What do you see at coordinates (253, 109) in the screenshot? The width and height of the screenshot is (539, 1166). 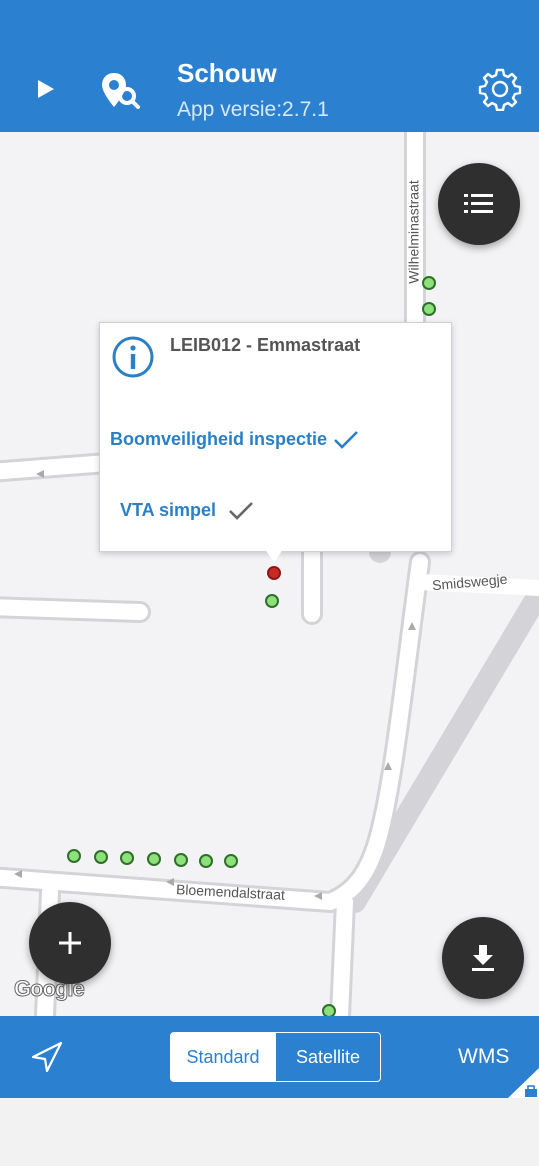 I see `app-version: App versie:2.7.1` at bounding box center [253, 109].